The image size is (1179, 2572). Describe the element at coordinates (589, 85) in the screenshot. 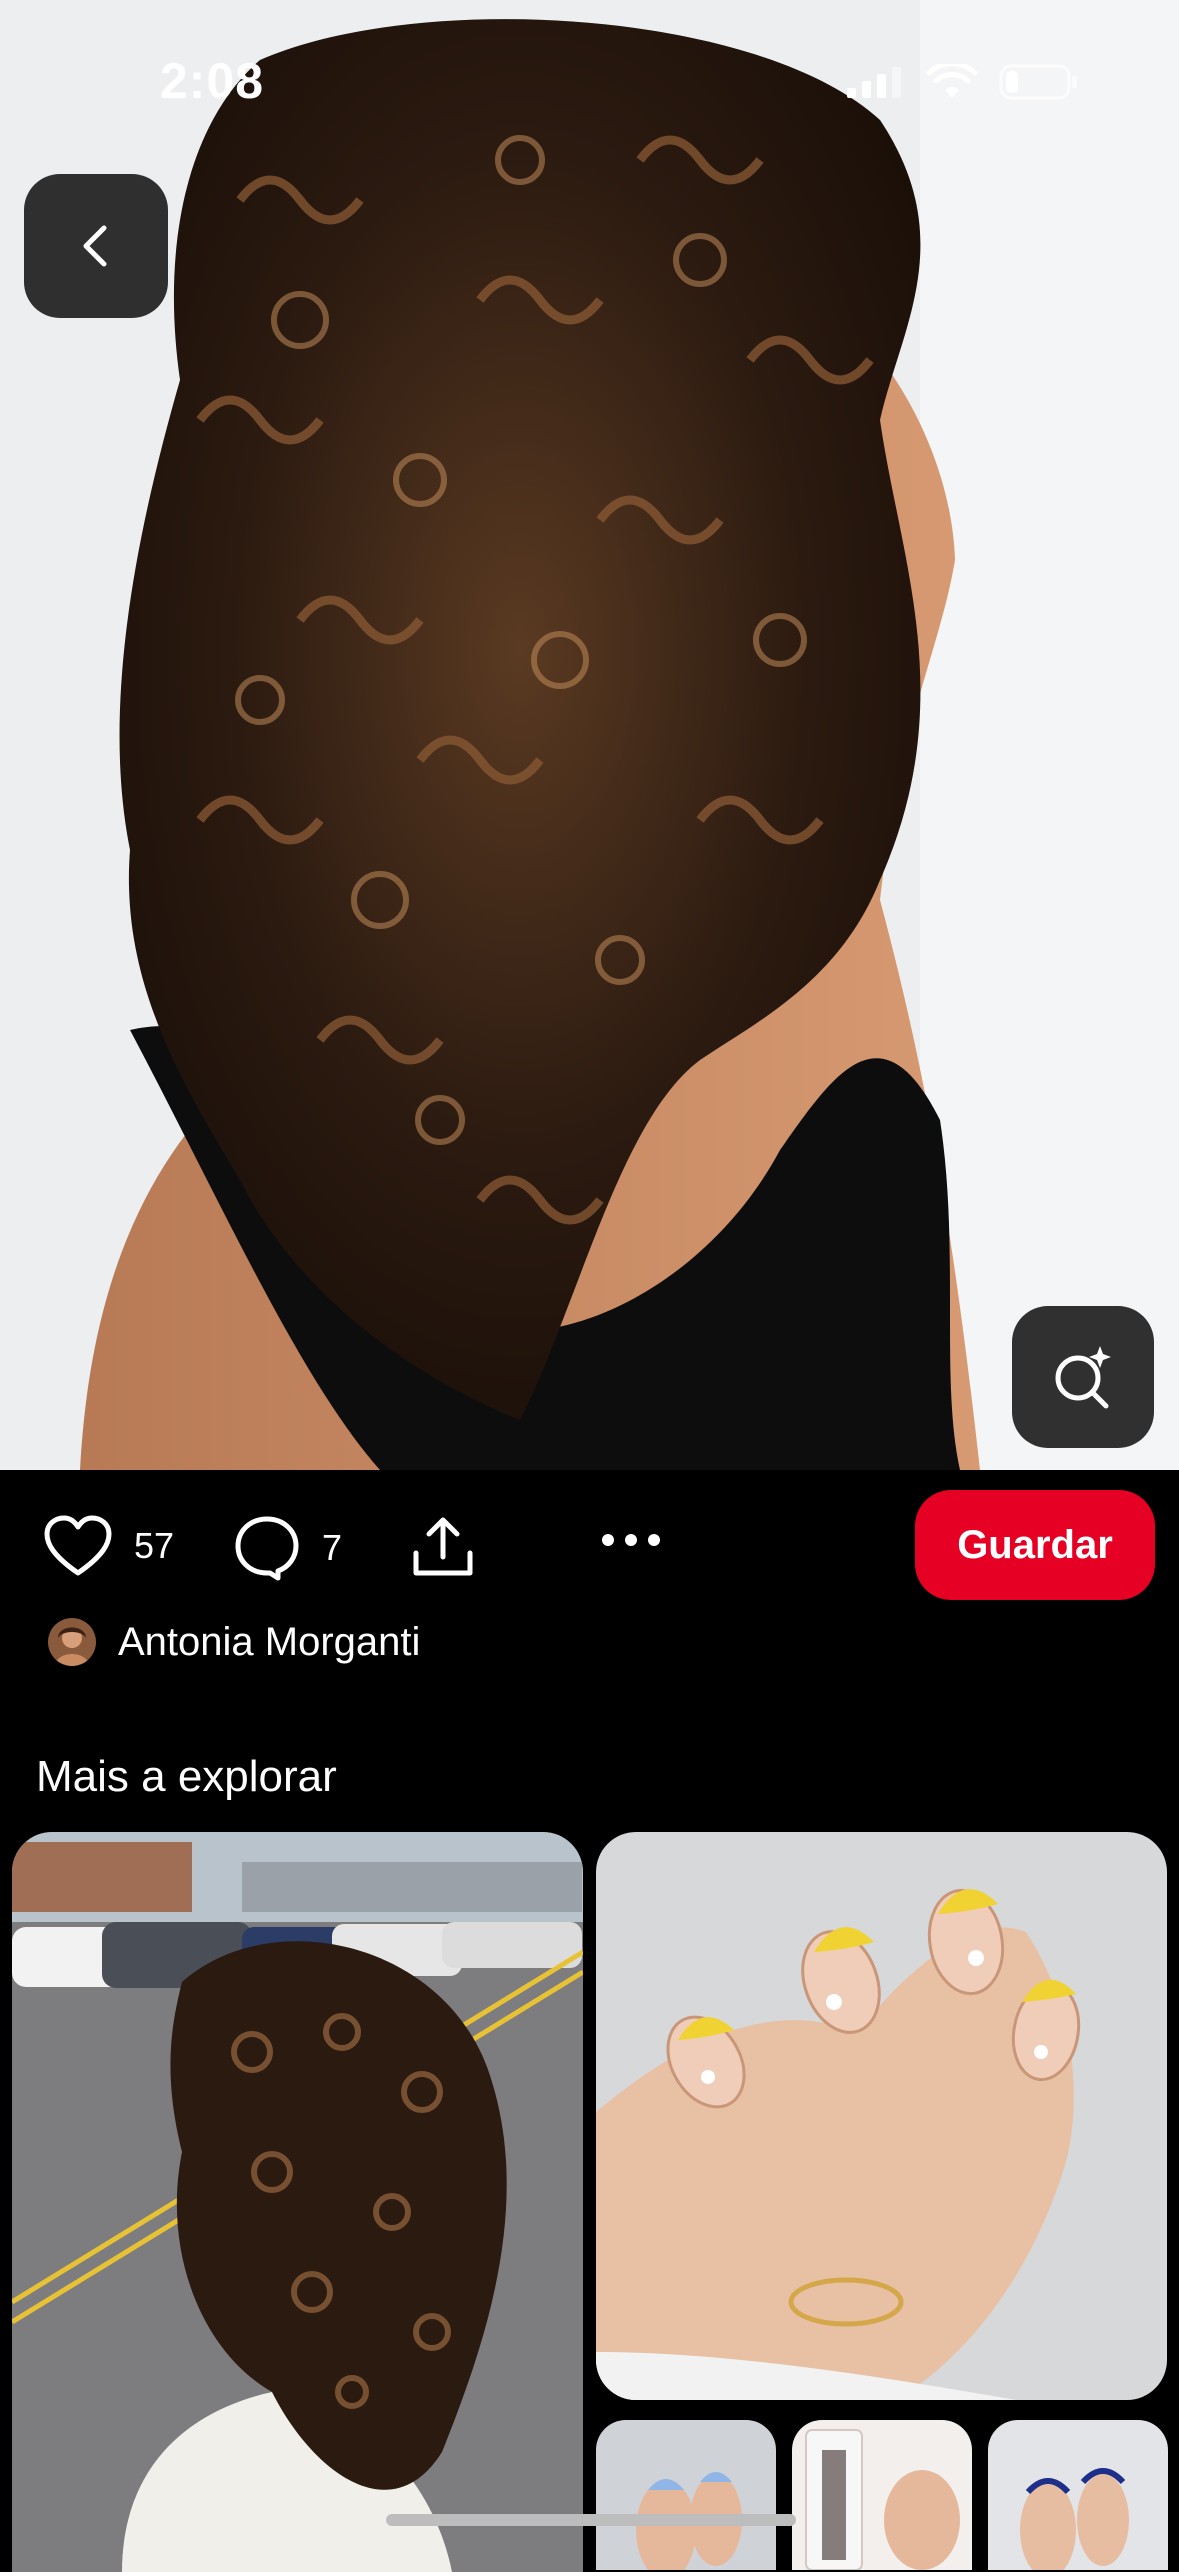

I see `status-bar: 2:08` at that location.